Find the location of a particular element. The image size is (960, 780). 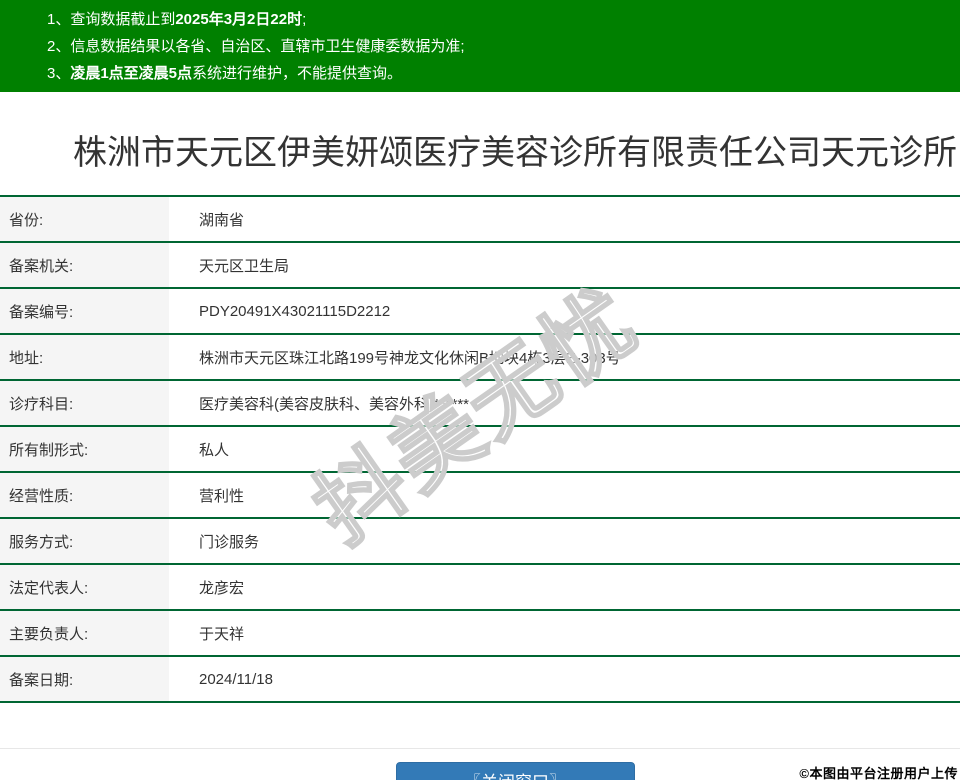

row-label: 备案编号: is located at coordinates (84, 311).